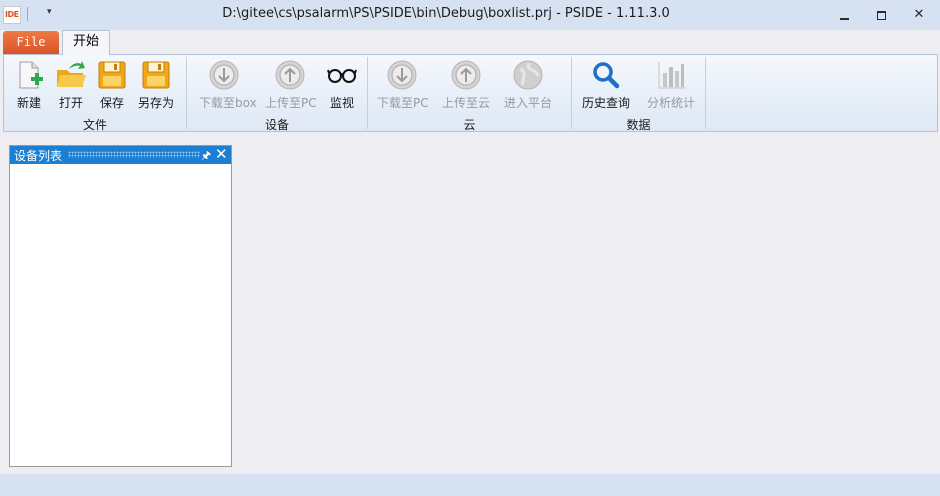 This screenshot has width=940, height=496. Describe the element at coordinates (156, 75) in the screenshot. I see `save-as-icon` at that location.